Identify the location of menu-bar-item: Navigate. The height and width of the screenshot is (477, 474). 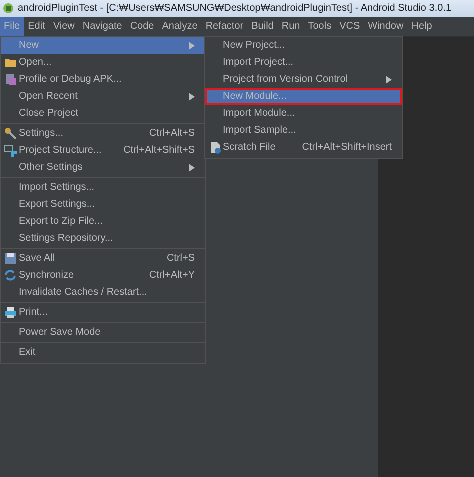
(102, 26).